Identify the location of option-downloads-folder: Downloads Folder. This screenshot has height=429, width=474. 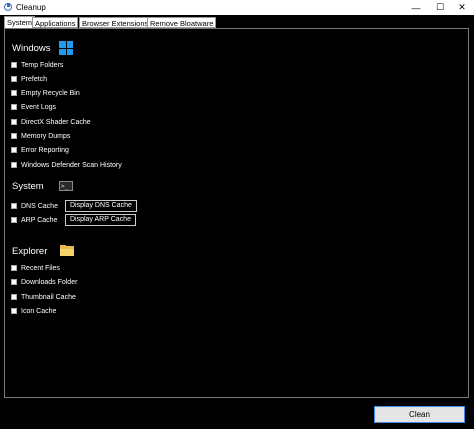
(44, 282).